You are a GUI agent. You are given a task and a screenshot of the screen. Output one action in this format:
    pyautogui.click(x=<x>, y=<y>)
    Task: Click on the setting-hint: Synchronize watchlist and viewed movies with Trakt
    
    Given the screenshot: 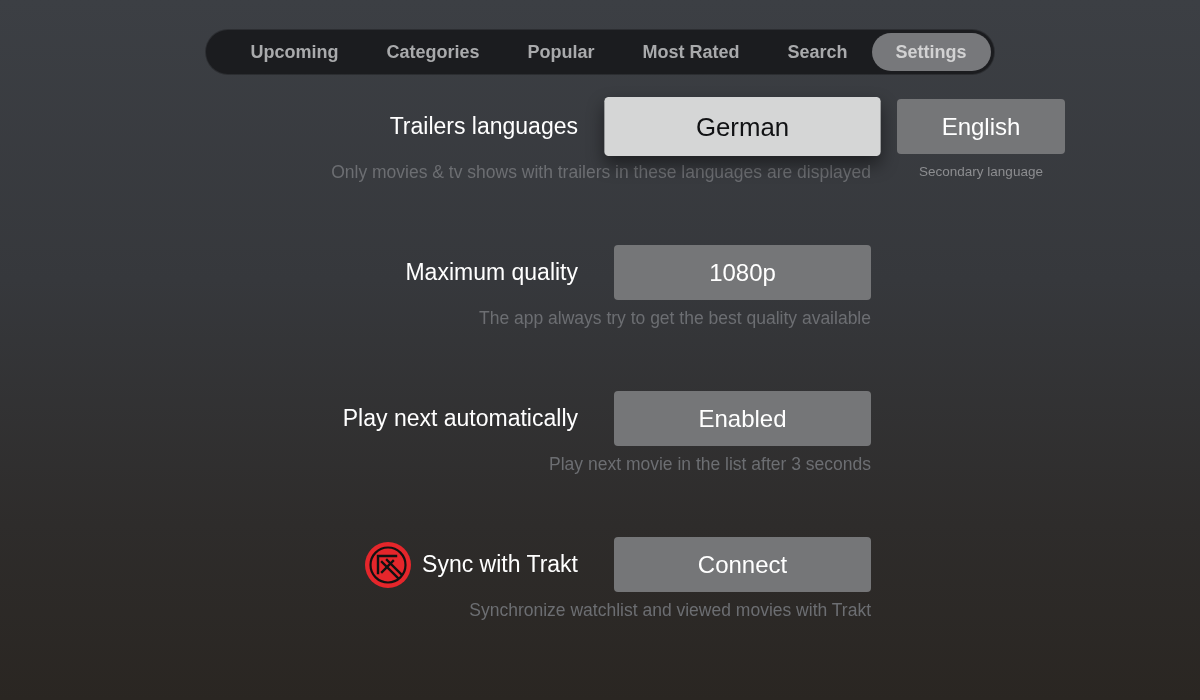 What is the action you would take?
    pyautogui.click(x=670, y=610)
    